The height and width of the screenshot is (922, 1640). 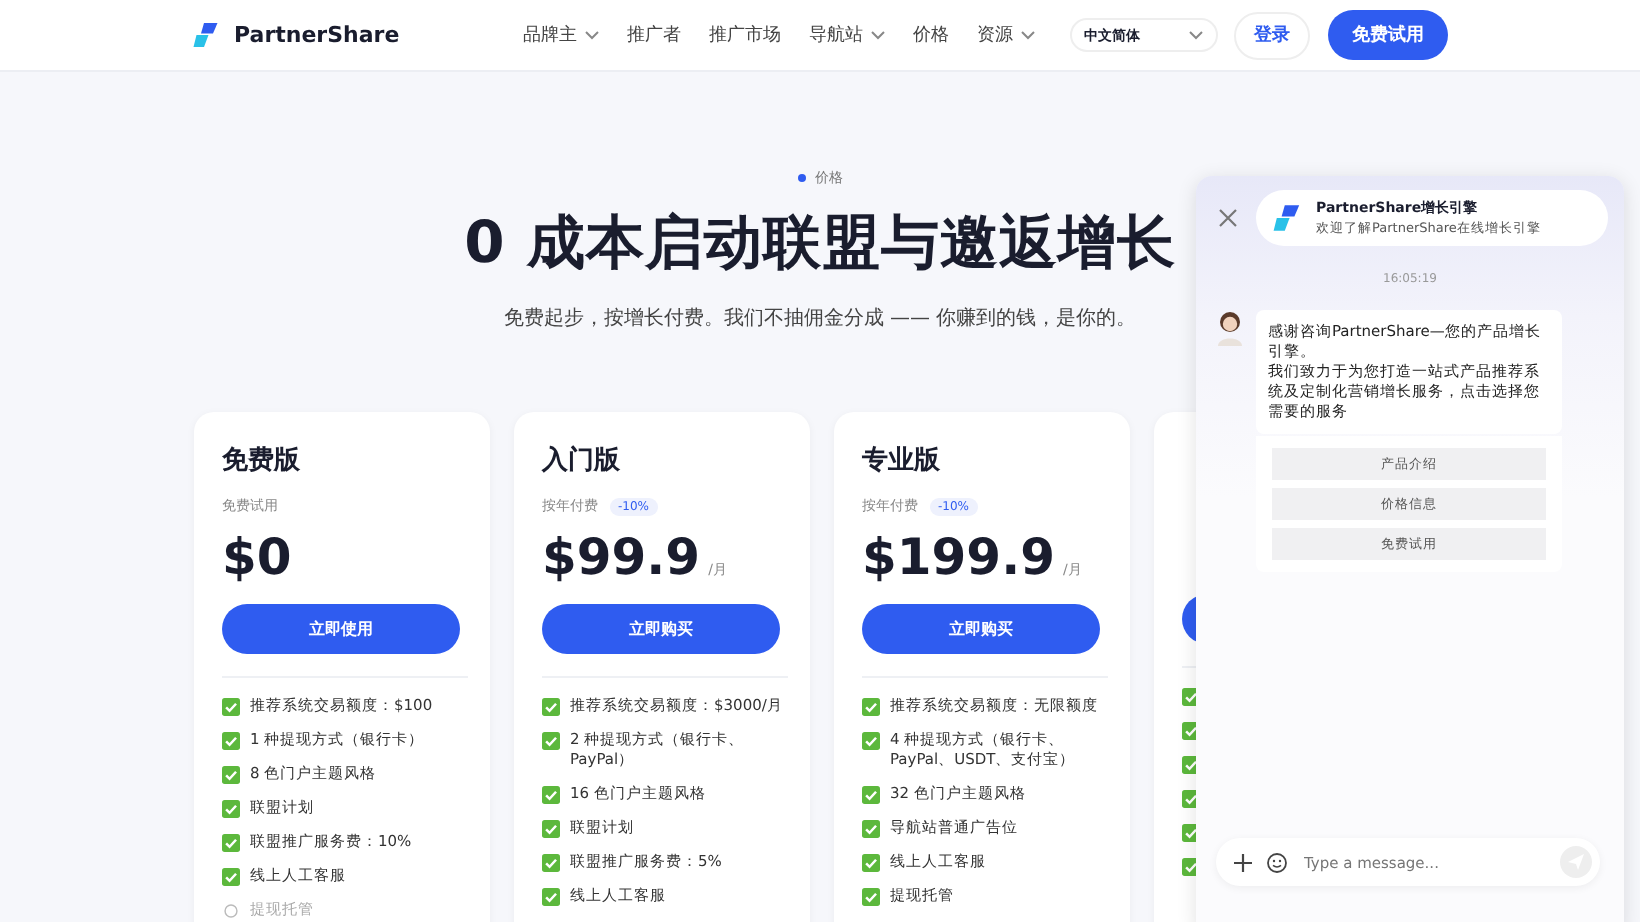 I want to click on nav-link: 资源, so click(x=1006, y=35).